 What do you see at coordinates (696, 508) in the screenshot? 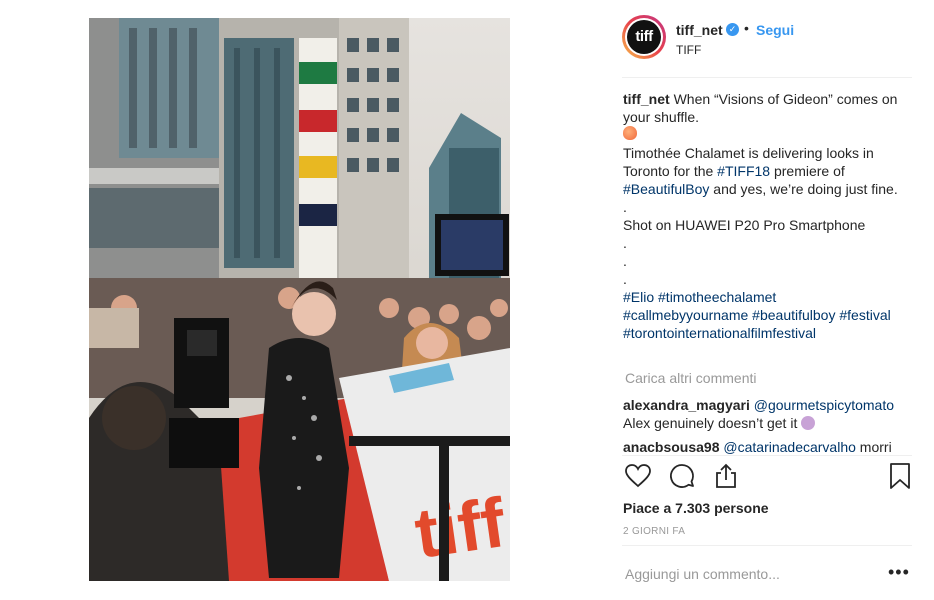
I see `likes-count: Piace a 7.303 persone` at bounding box center [696, 508].